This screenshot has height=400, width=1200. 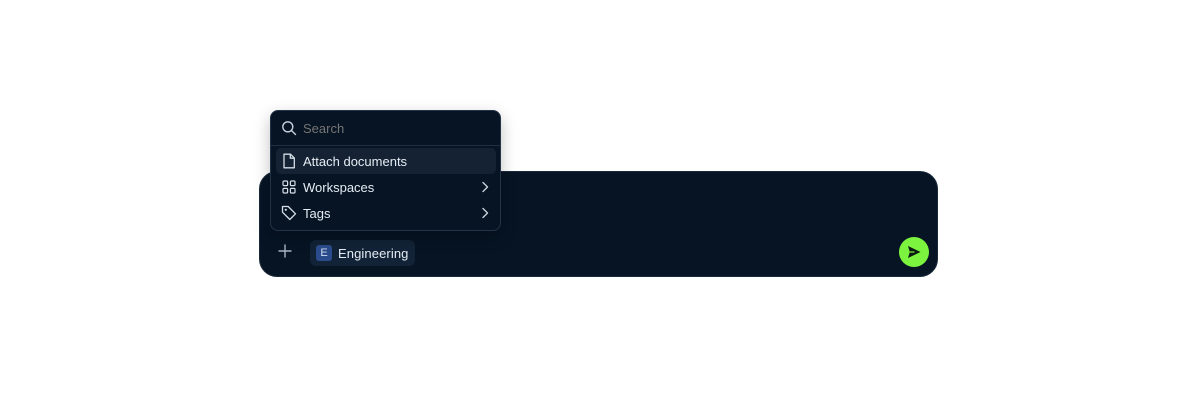 I want to click on menu-item-workspaces: Workspaces, so click(x=386, y=187).